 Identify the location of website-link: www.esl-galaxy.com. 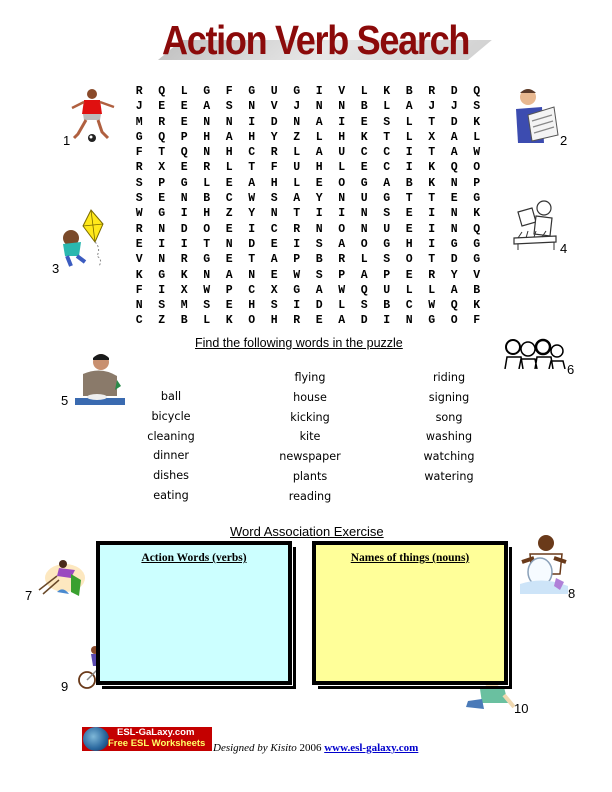
(371, 748).